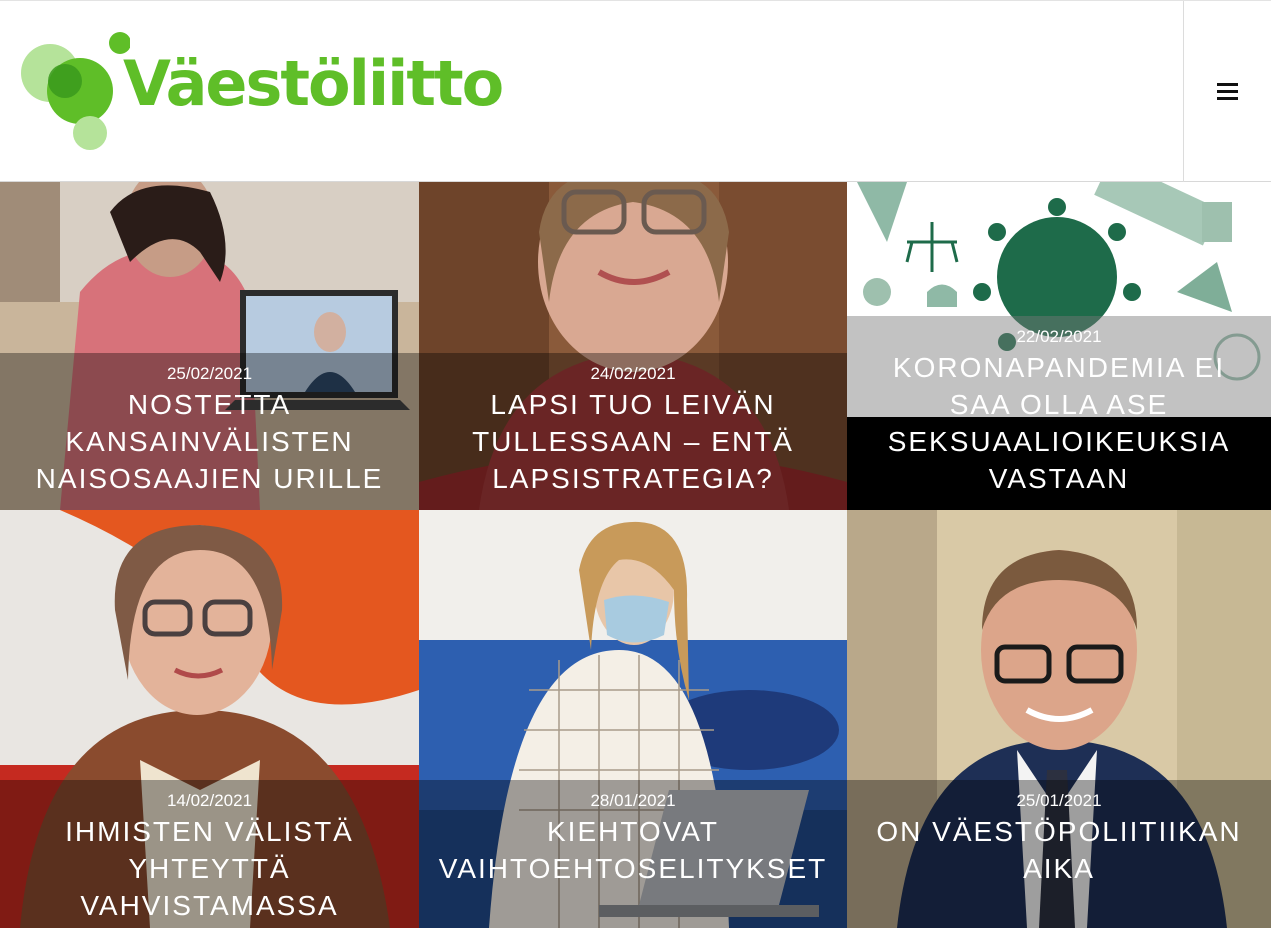 This screenshot has width=1271, height=928. Describe the element at coordinates (1059, 336) in the screenshot. I see `article-date: 22/02/2021` at that location.